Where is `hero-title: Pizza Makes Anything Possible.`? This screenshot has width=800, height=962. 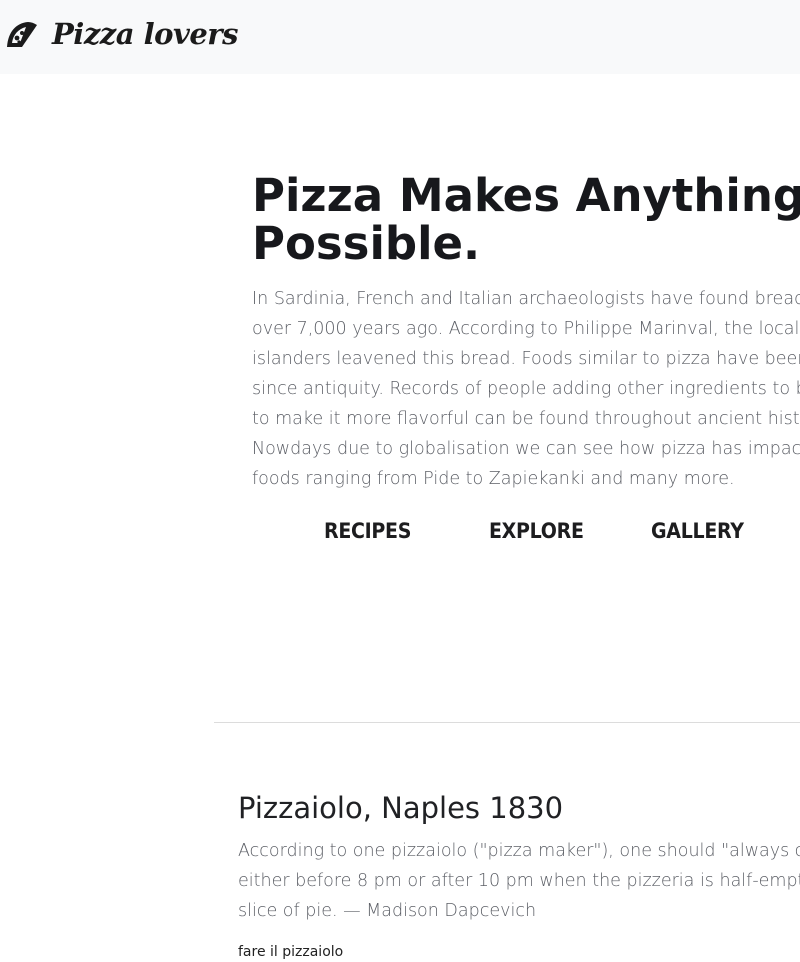 hero-title: Pizza Makes Anything Possible. is located at coordinates (526, 220).